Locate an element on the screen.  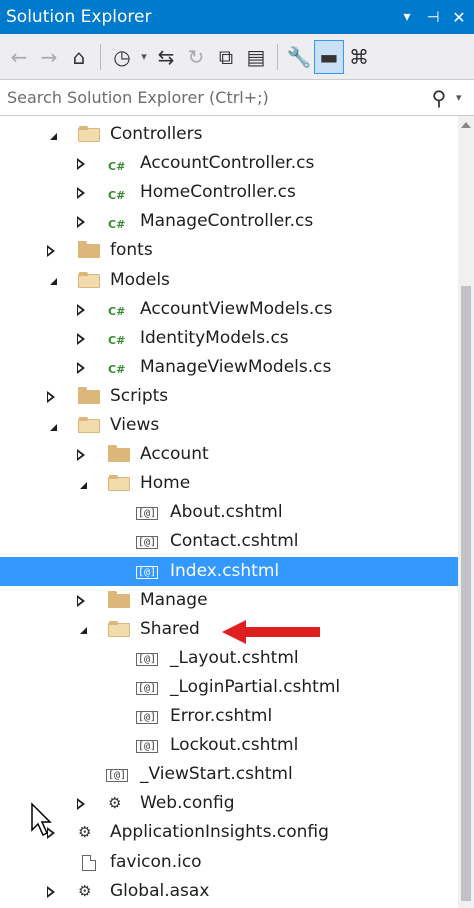
tree-item-label: fonts is located at coordinates (131, 250).